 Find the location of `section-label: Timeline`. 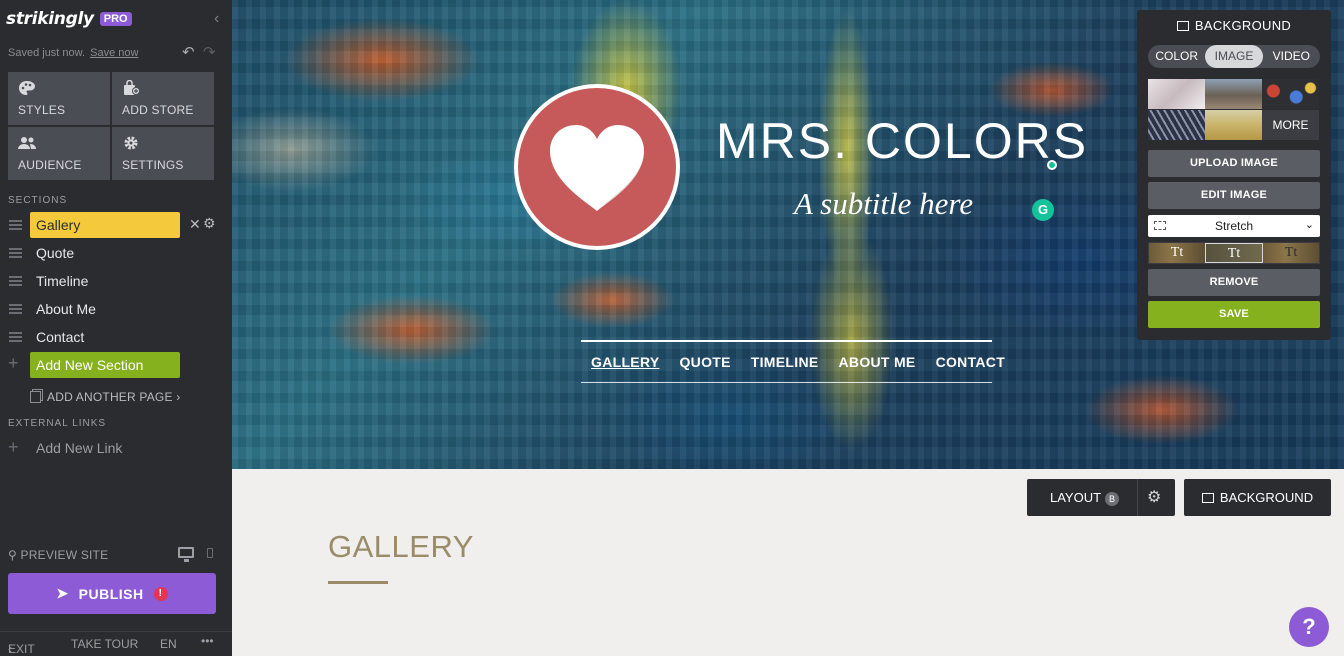

section-label: Timeline is located at coordinates (62, 281).